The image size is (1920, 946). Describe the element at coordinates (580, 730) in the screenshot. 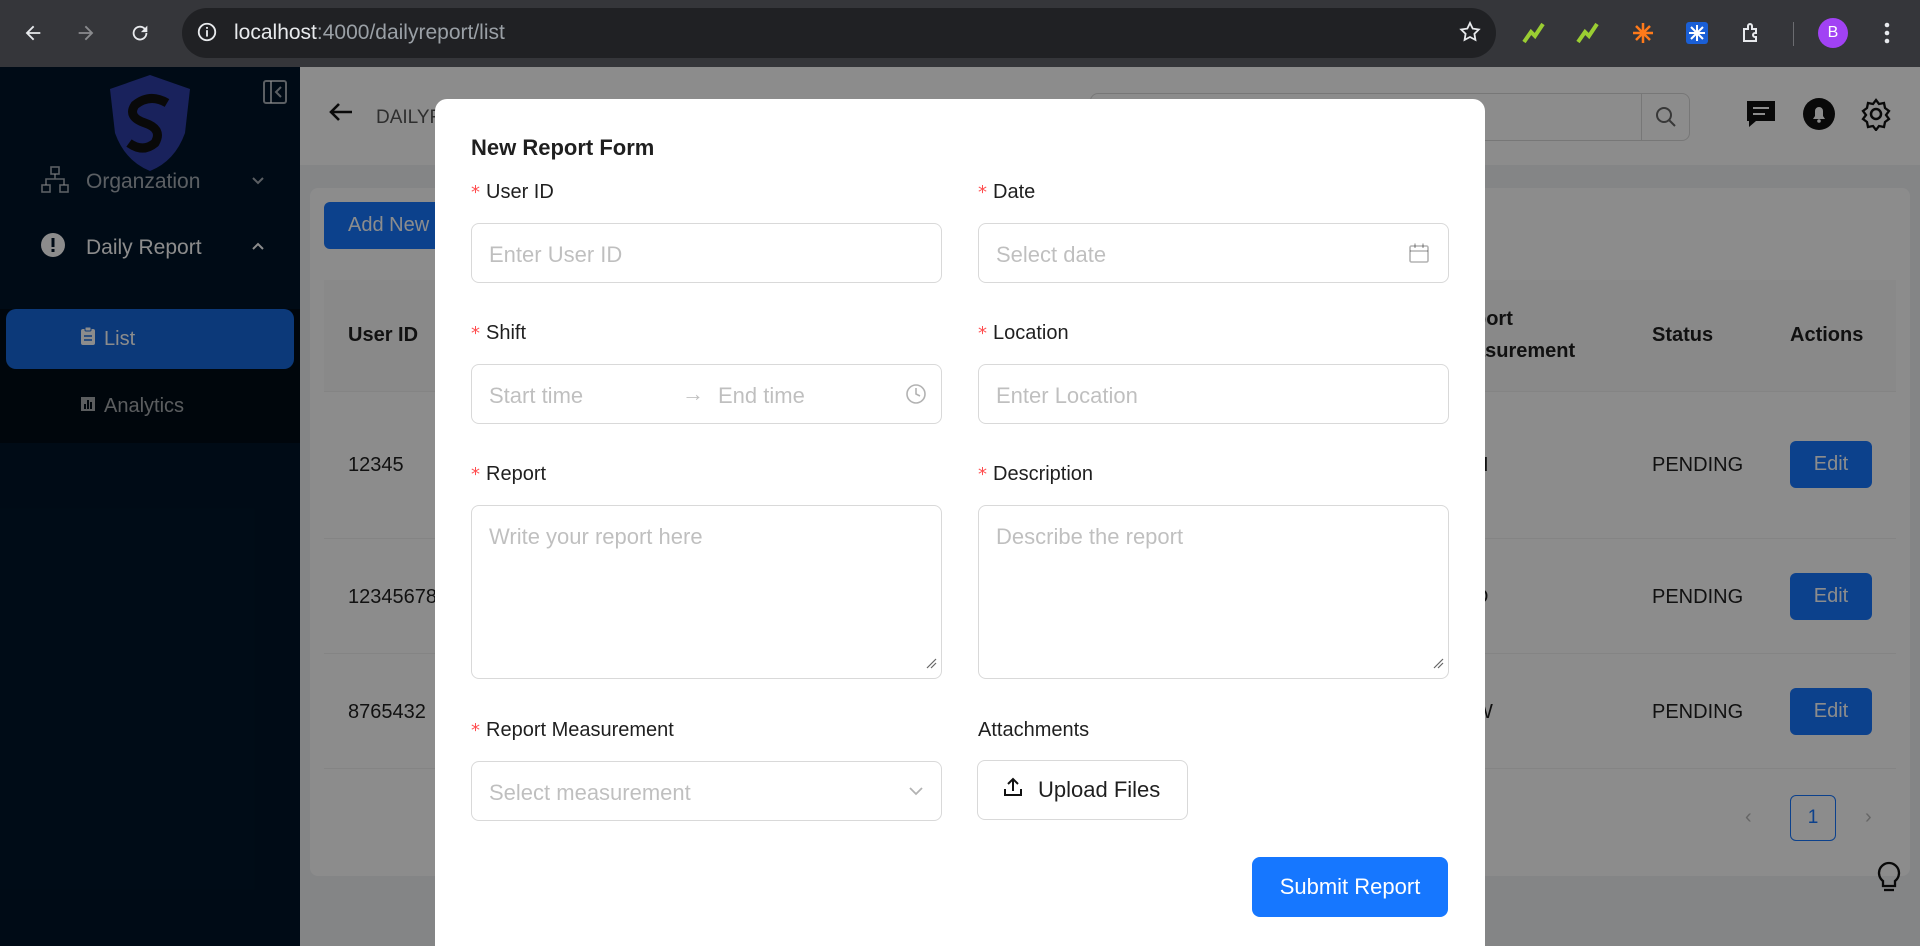

I see `measurement-label-text: Report Measurement` at that location.